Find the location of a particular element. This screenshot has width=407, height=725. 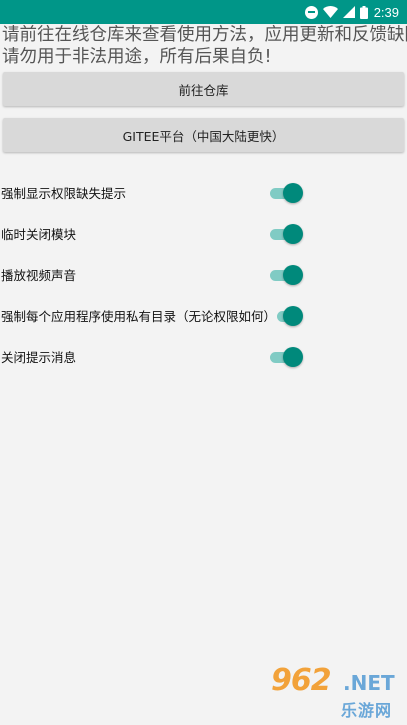

setting-label: 临时关闭模块 is located at coordinates (39, 234).